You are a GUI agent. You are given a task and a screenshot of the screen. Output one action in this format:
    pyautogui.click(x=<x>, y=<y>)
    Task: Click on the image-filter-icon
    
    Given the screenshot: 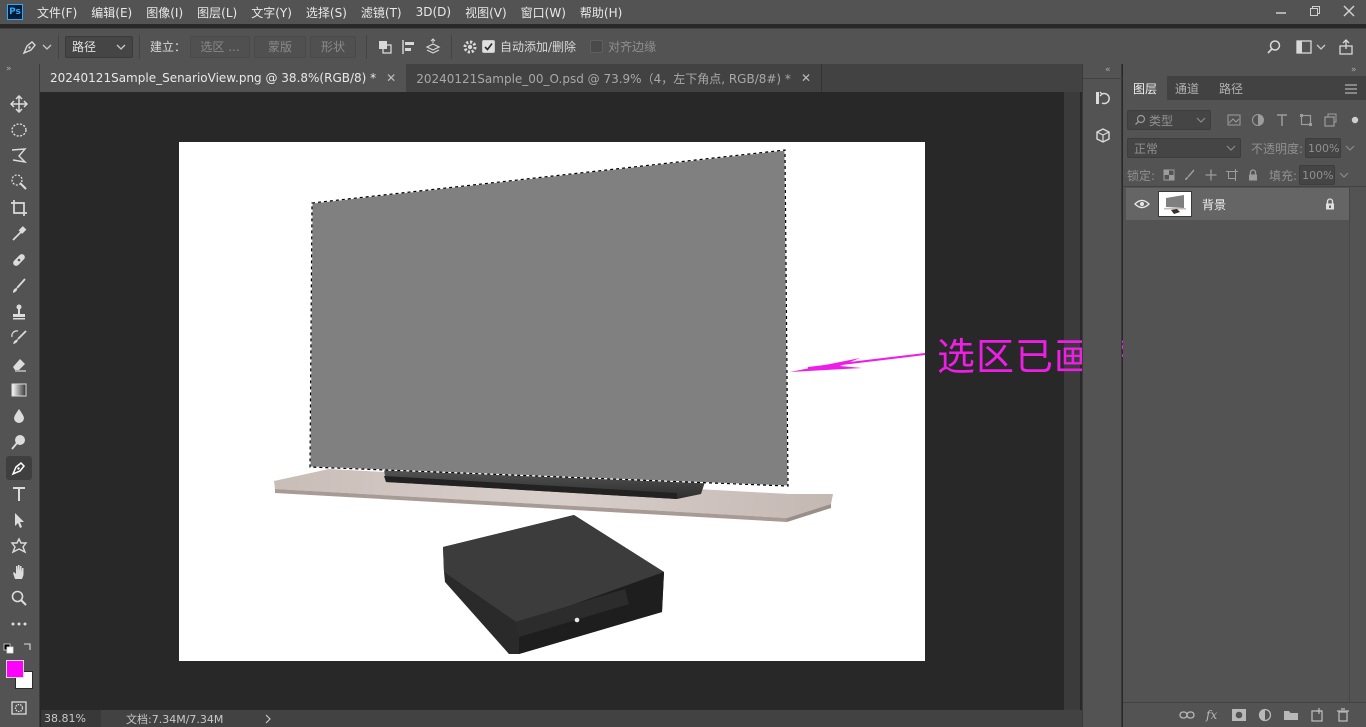 What is the action you would take?
    pyautogui.click(x=1234, y=120)
    